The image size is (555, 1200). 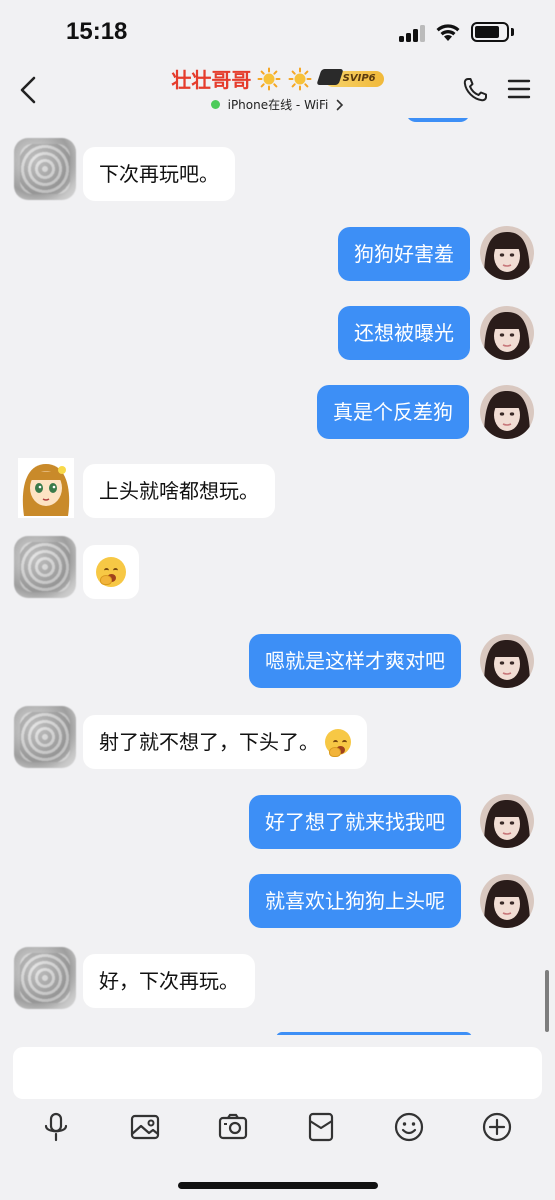 I want to click on outgoing-message: 还想被曝光, so click(x=404, y=333).